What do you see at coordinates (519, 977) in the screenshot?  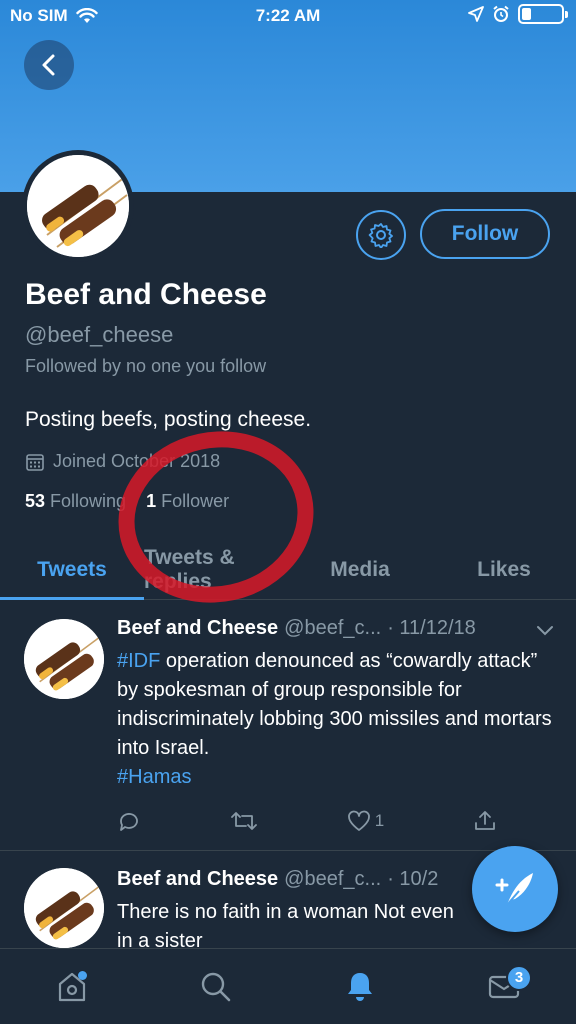 I see `messages-badge: 3` at bounding box center [519, 977].